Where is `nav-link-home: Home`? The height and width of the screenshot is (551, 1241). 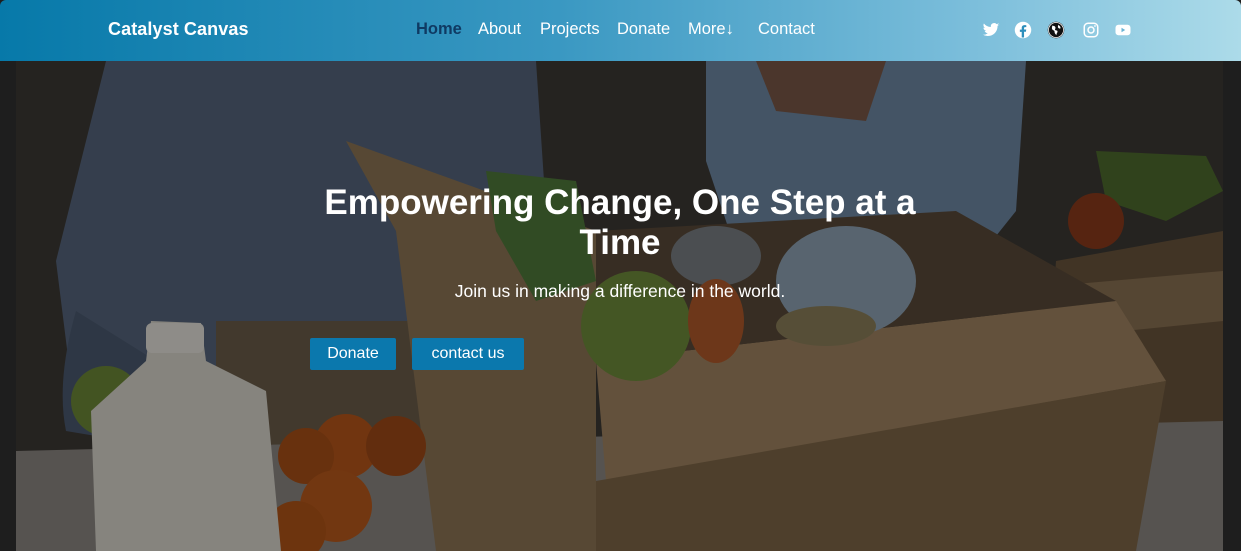
nav-link-home: Home is located at coordinates (439, 29).